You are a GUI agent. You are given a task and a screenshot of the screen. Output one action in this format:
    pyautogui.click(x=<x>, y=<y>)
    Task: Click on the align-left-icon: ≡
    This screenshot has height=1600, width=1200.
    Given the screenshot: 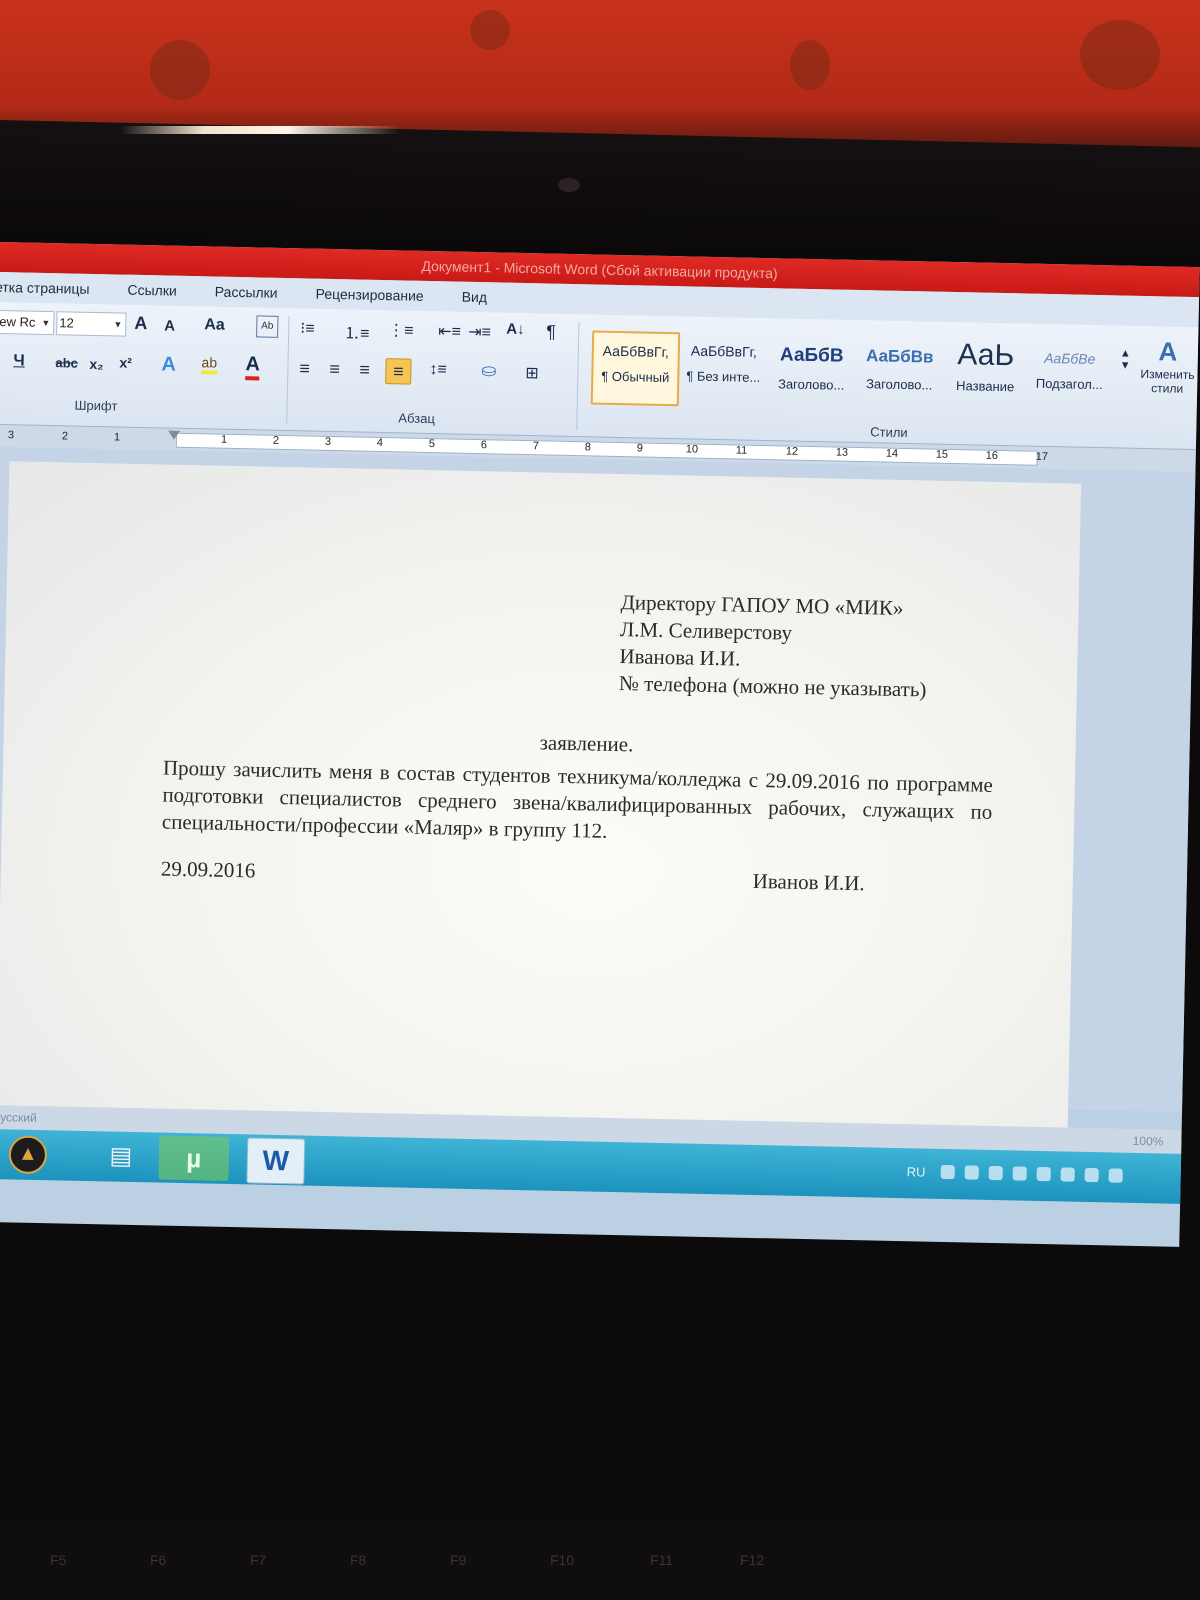 What is the action you would take?
    pyautogui.click(x=305, y=368)
    